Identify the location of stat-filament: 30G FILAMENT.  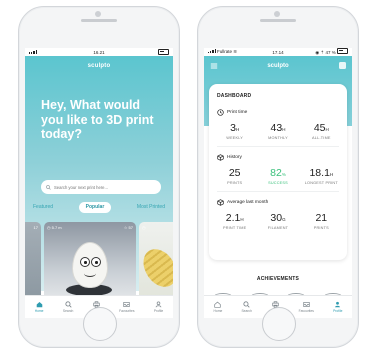
(278, 221).